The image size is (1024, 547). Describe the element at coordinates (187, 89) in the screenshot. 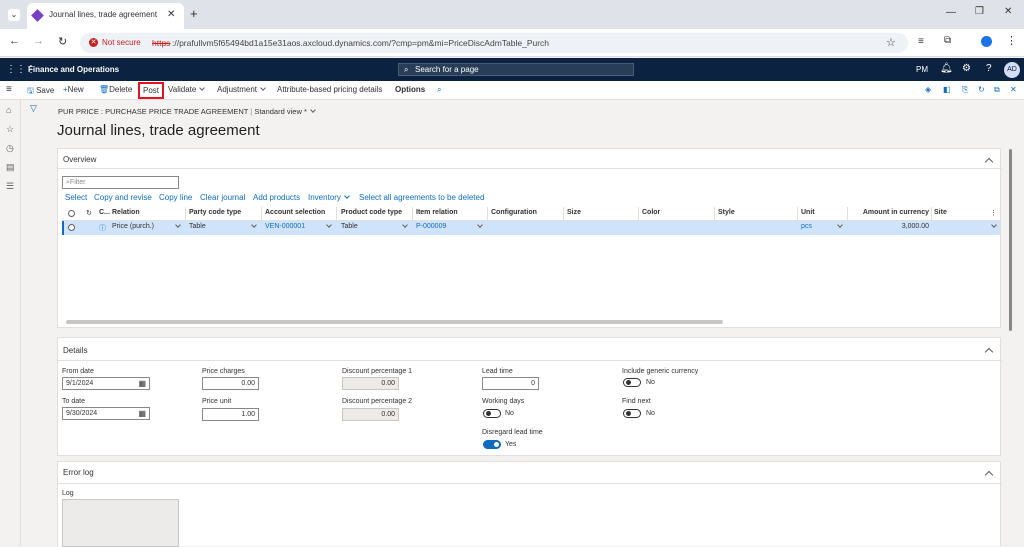

I see `validate-menu: Validate` at that location.